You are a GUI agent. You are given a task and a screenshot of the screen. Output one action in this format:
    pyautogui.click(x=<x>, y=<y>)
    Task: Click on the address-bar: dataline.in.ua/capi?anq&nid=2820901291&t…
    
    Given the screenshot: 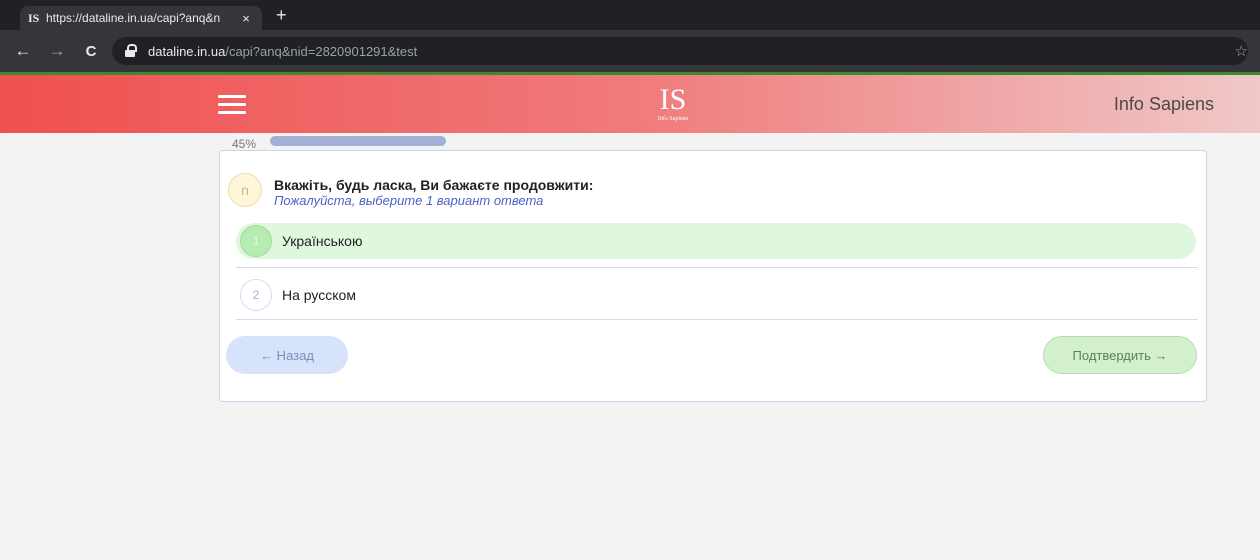 What is the action you would take?
    pyautogui.click(x=680, y=51)
    